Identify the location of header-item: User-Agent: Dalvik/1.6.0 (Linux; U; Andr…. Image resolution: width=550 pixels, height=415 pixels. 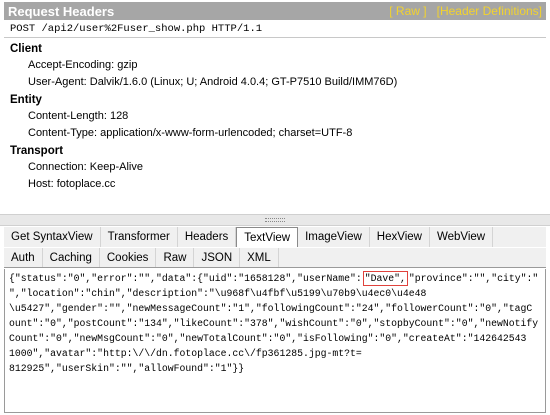
(213, 82).